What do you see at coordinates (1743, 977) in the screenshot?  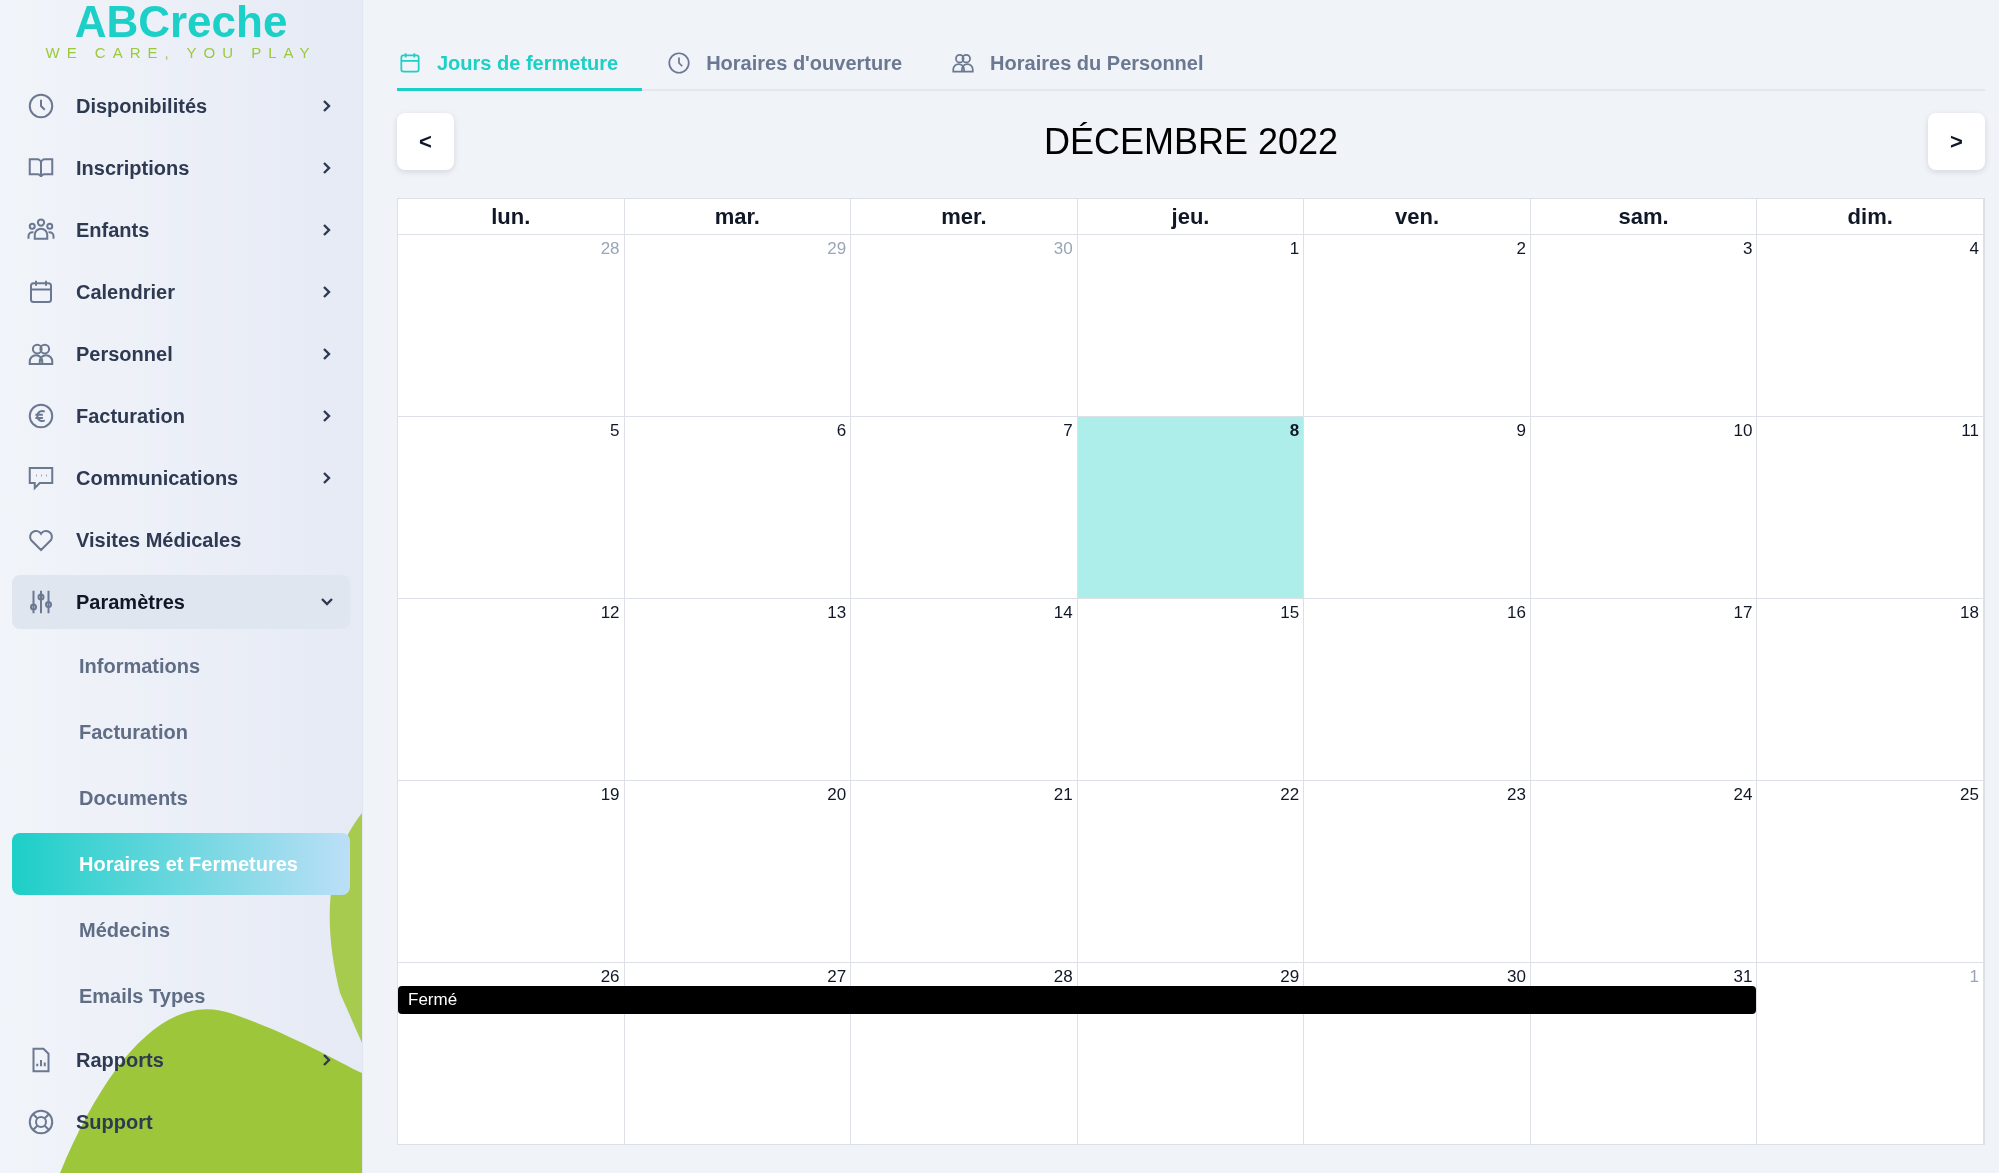 I see `day-number: 31` at bounding box center [1743, 977].